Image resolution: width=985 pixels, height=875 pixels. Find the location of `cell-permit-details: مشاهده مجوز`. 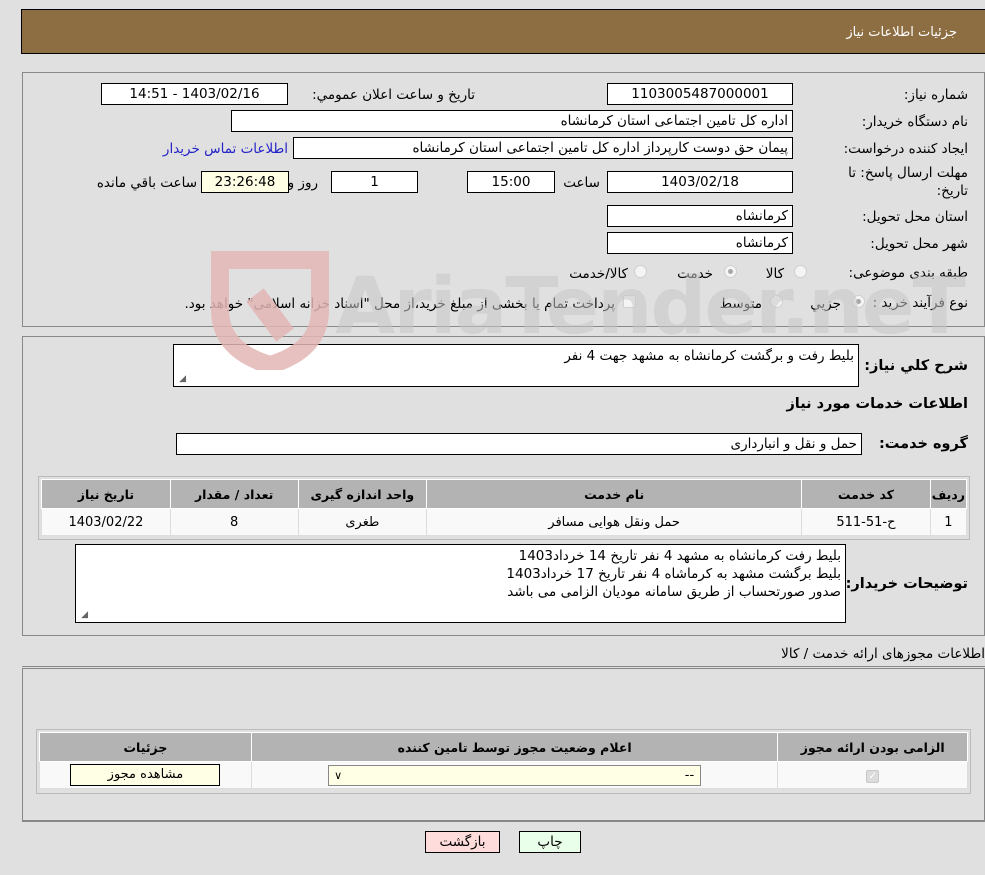

cell-permit-details: مشاهده مجوز is located at coordinates (145, 775).